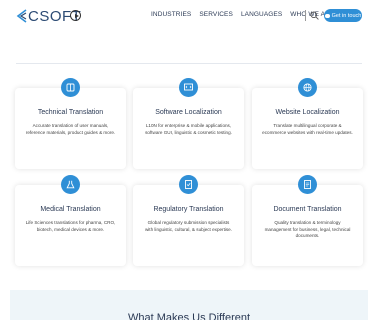  What do you see at coordinates (189, 305) in the screenshot?
I see `differentiators-section: What Makes Us Different` at bounding box center [189, 305].